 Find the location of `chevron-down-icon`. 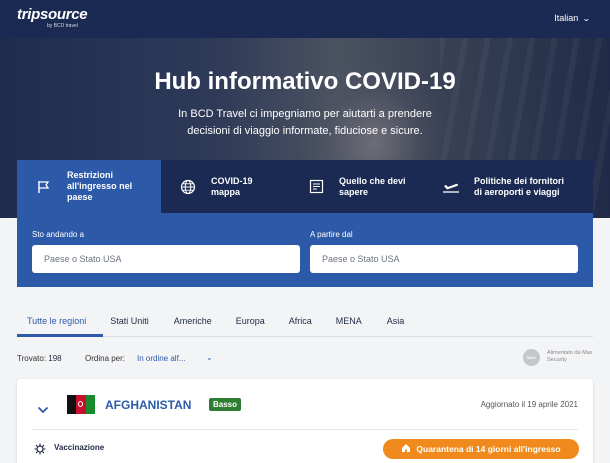

chevron-down-icon is located at coordinates (43, 410).